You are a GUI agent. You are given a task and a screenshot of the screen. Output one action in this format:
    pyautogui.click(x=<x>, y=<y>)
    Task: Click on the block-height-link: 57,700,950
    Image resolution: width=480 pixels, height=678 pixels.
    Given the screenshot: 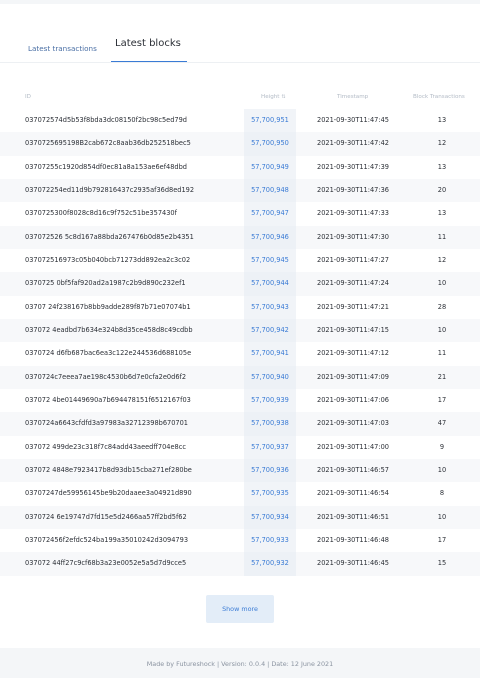 What is the action you would take?
    pyautogui.click(x=270, y=143)
    